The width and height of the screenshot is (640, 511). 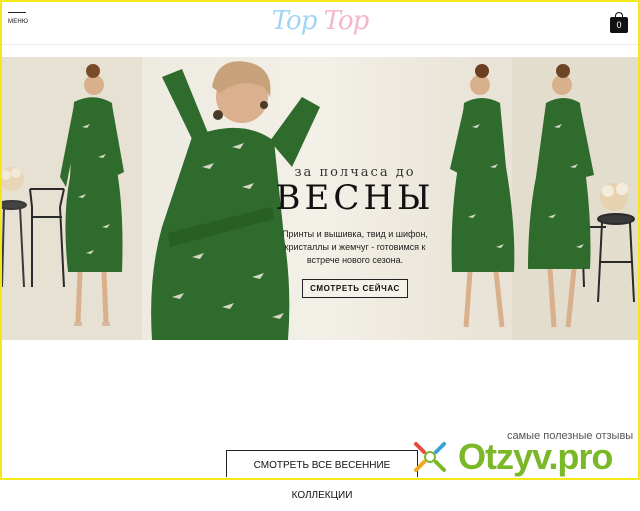 I want to click on cart-count: 0, so click(x=619, y=25).